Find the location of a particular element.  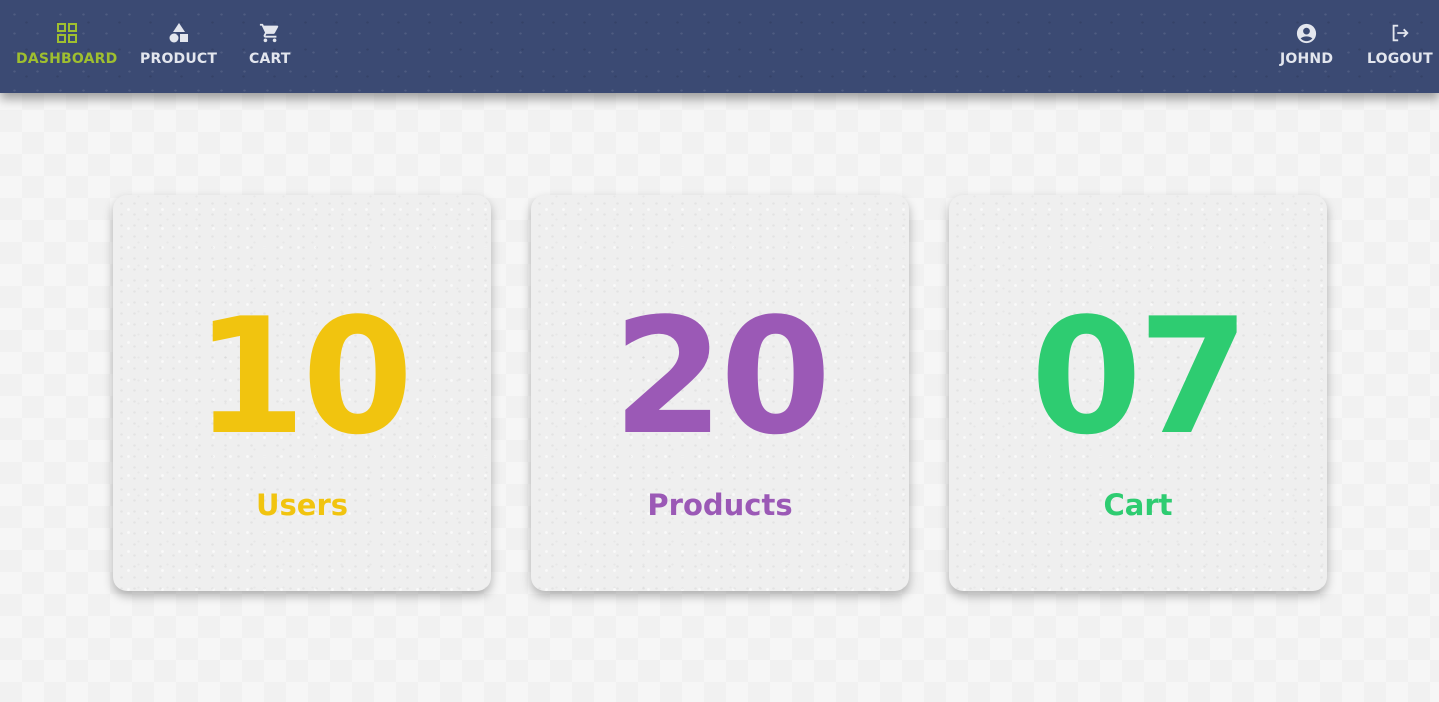

users-count: 10 is located at coordinates (304, 376).